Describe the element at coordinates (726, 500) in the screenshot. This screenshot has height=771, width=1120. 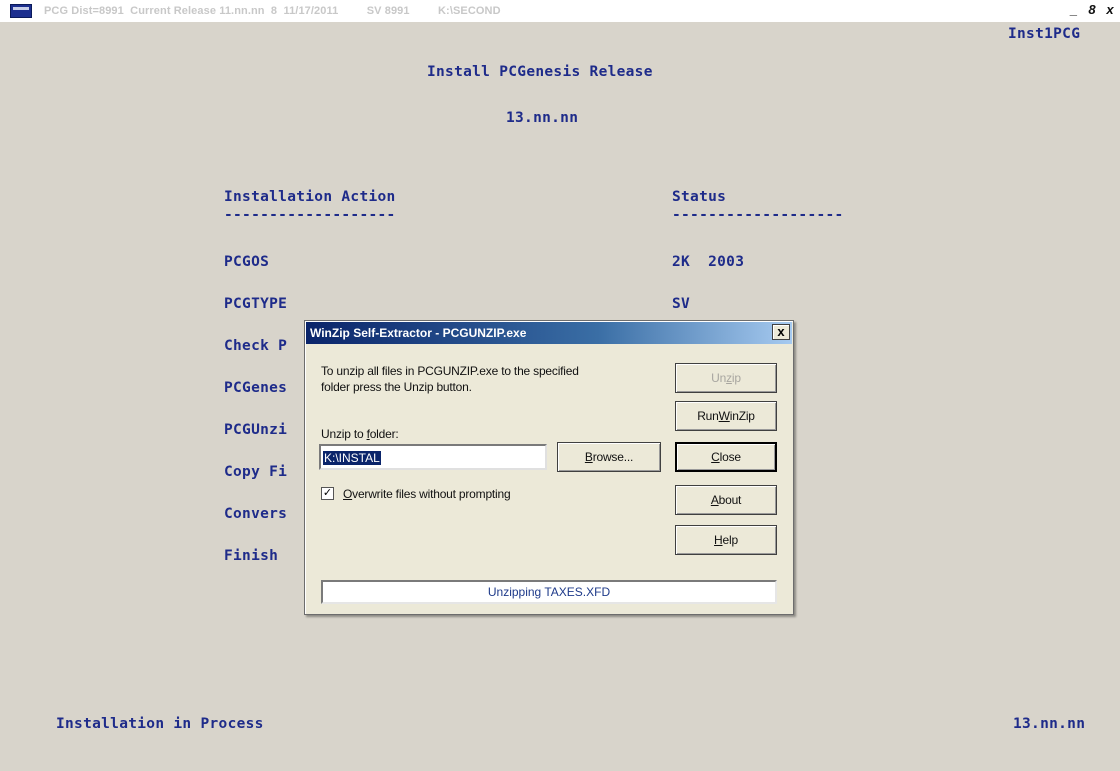
I see `about-button: About` at that location.